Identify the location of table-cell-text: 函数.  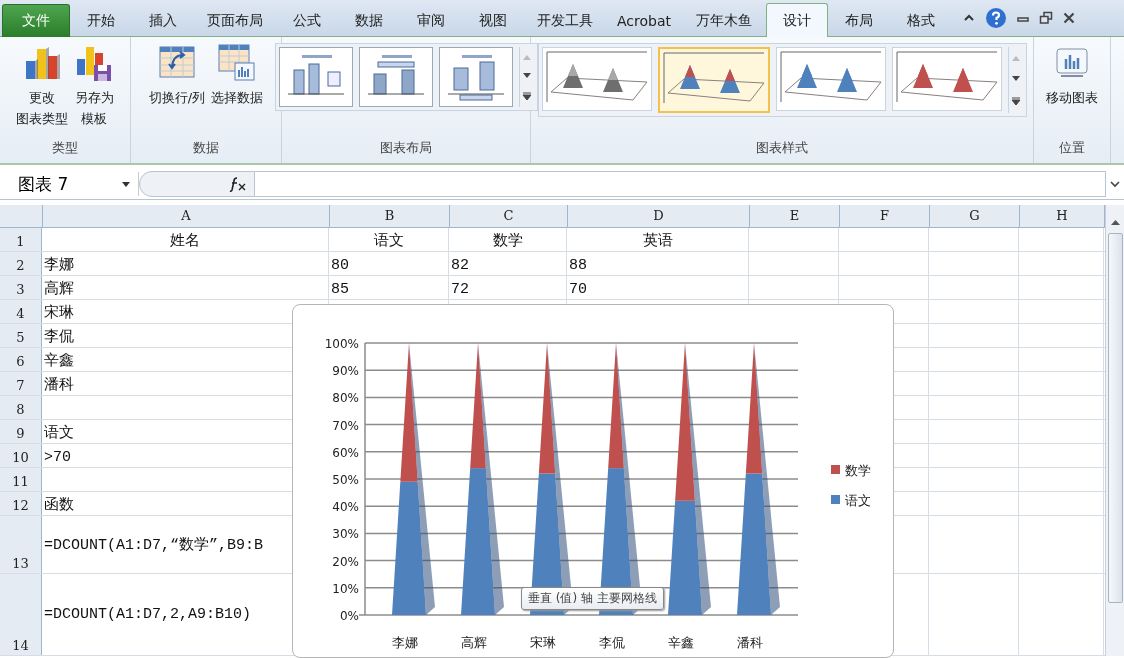
(59, 505).